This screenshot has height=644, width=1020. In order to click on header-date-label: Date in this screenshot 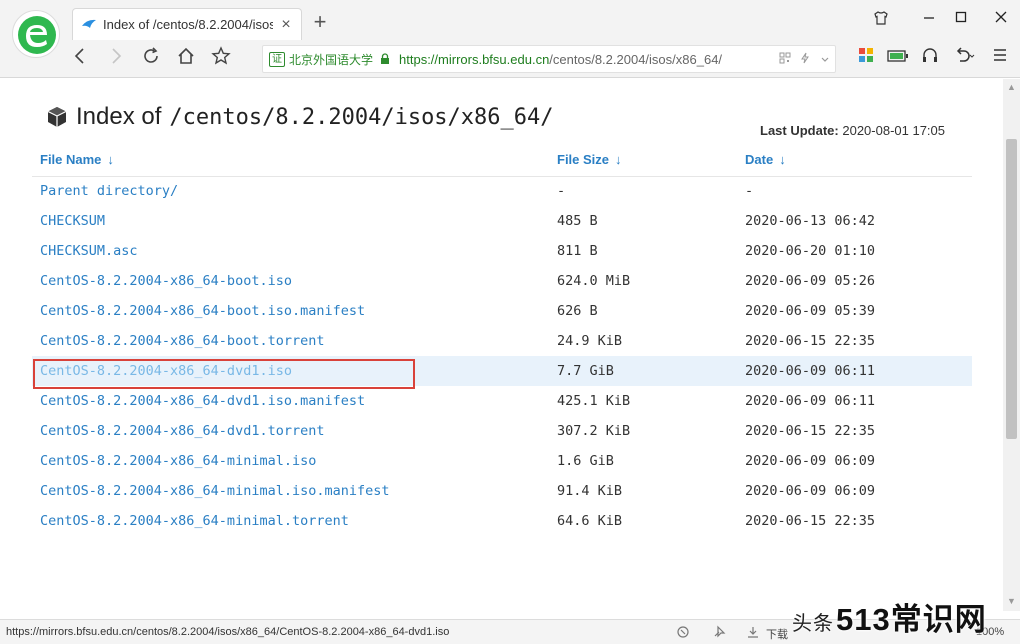, I will do `click(759, 160)`.